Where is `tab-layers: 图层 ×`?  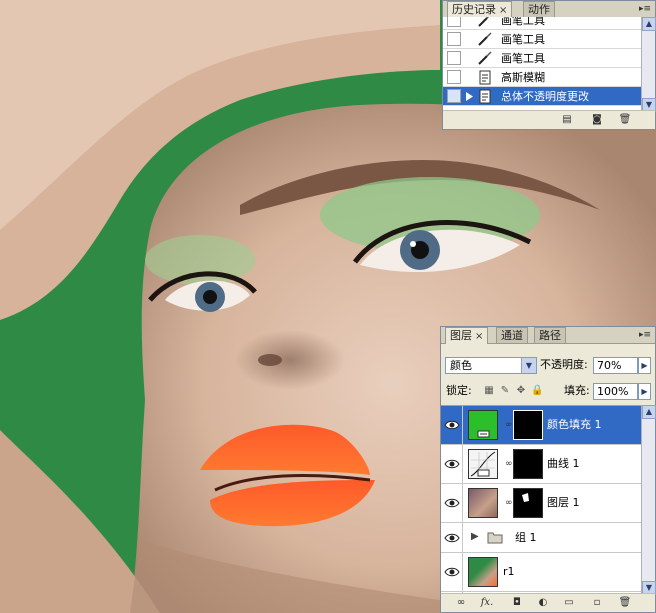 tab-layers: 图层 × is located at coordinates (467, 335).